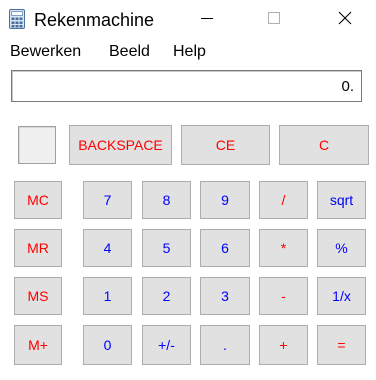  What do you see at coordinates (107, 248) in the screenshot?
I see `digit-4-button: 4` at bounding box center [107, 248].